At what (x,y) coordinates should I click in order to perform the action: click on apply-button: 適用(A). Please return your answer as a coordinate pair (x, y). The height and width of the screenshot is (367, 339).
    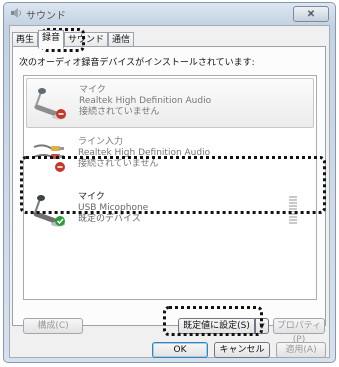
    Looking at the image, I should click on (301, 350).